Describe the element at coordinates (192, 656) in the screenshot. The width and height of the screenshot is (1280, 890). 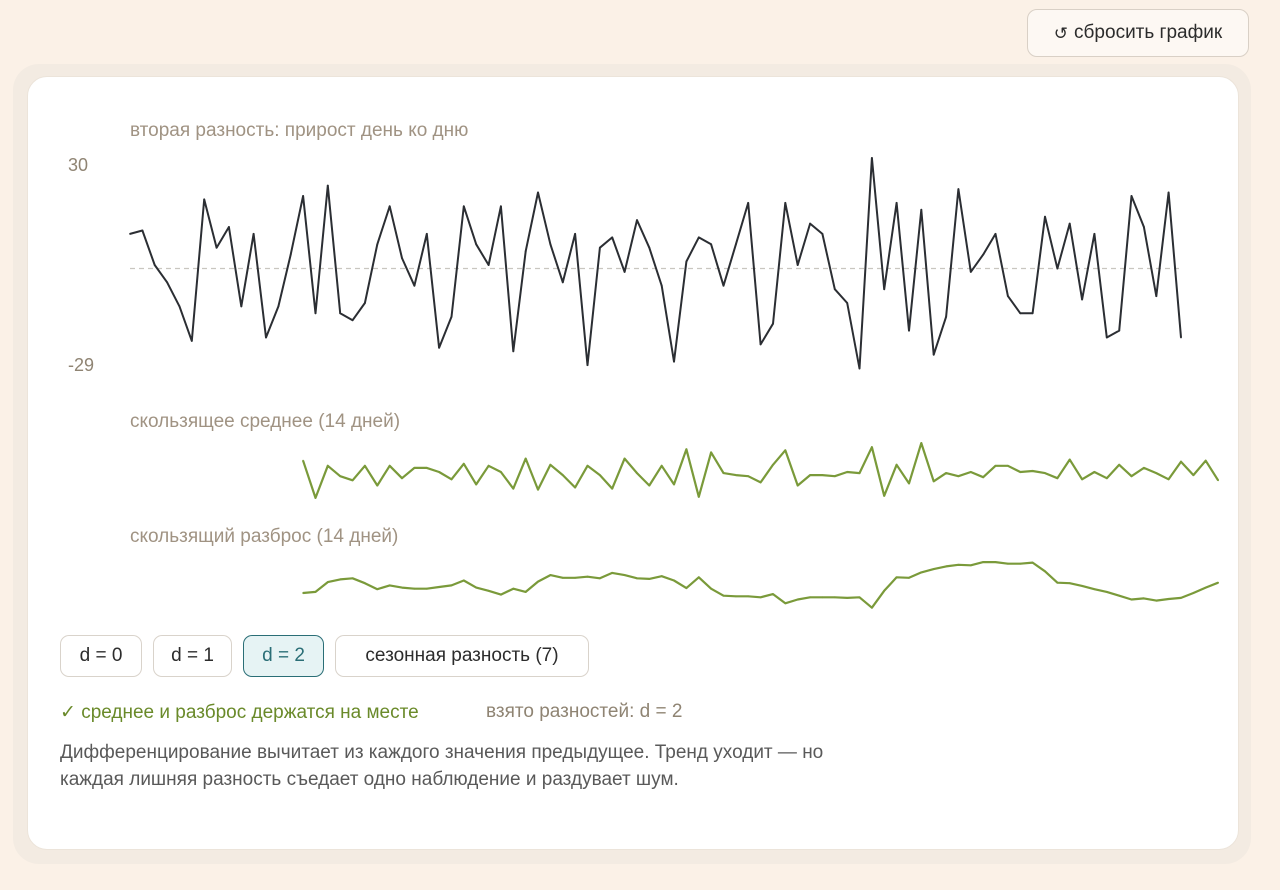
I see `chip-d1: d = 1` at that location.